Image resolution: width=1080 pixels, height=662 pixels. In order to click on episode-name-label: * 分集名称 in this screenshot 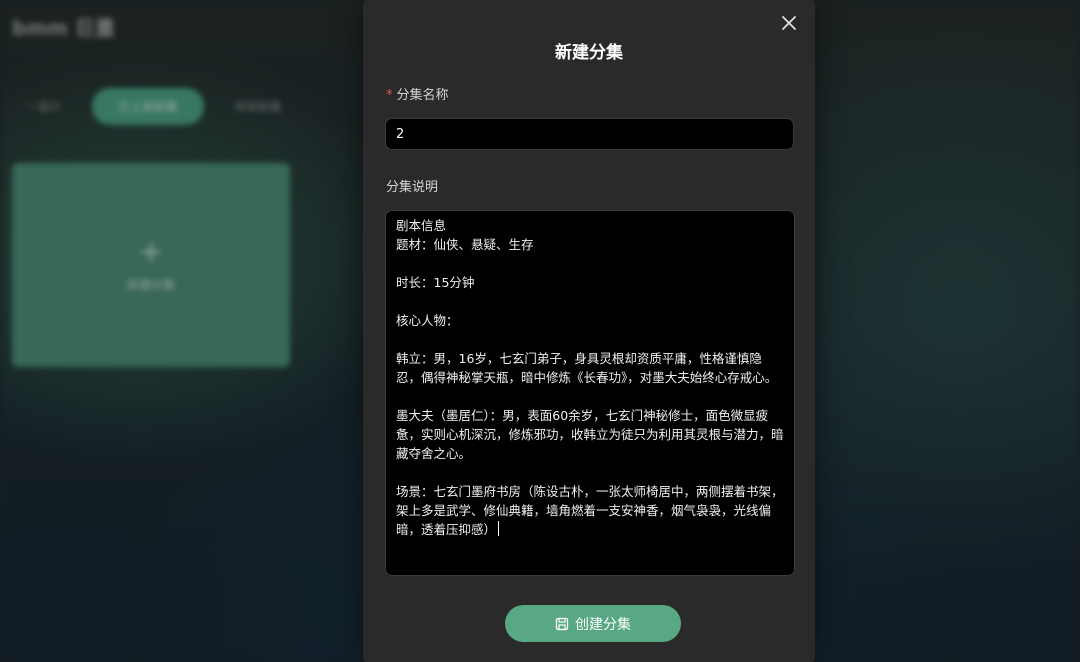, I will do `click(417, 93)`.